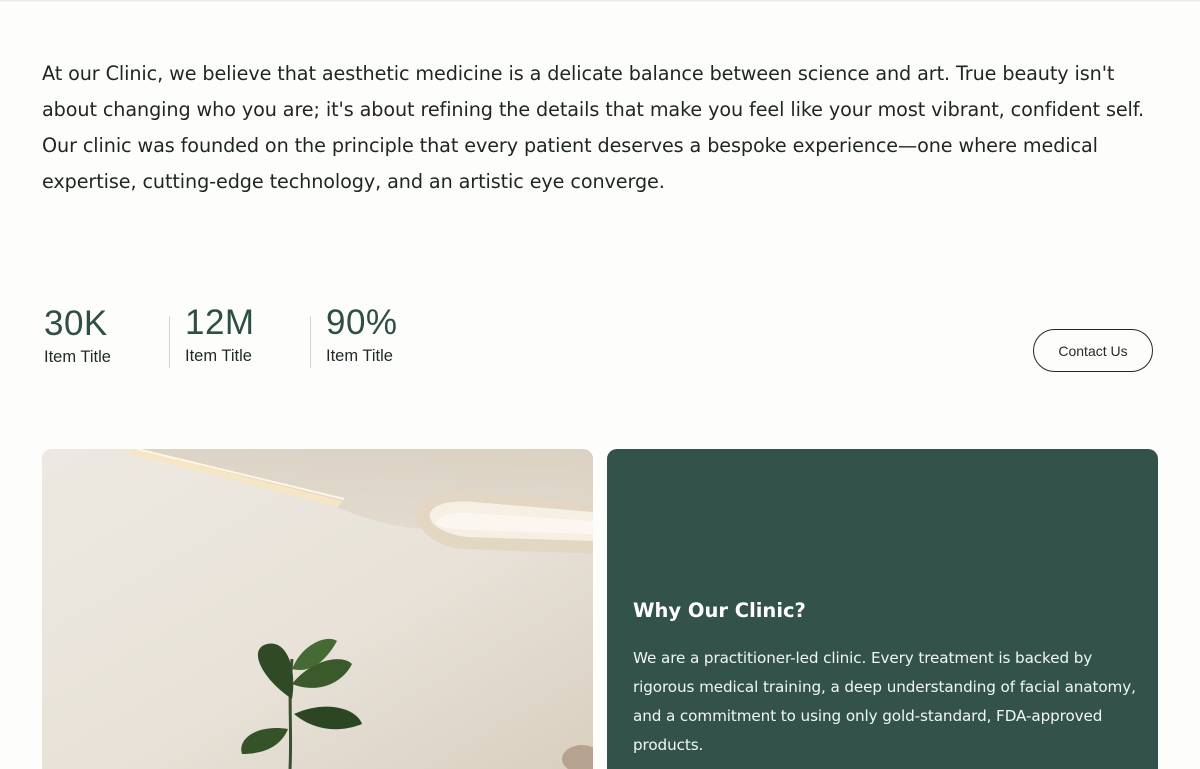  Describe the element at coordinates (362, 322) in the screenshot. I see `stat-value: 90%` at that location.